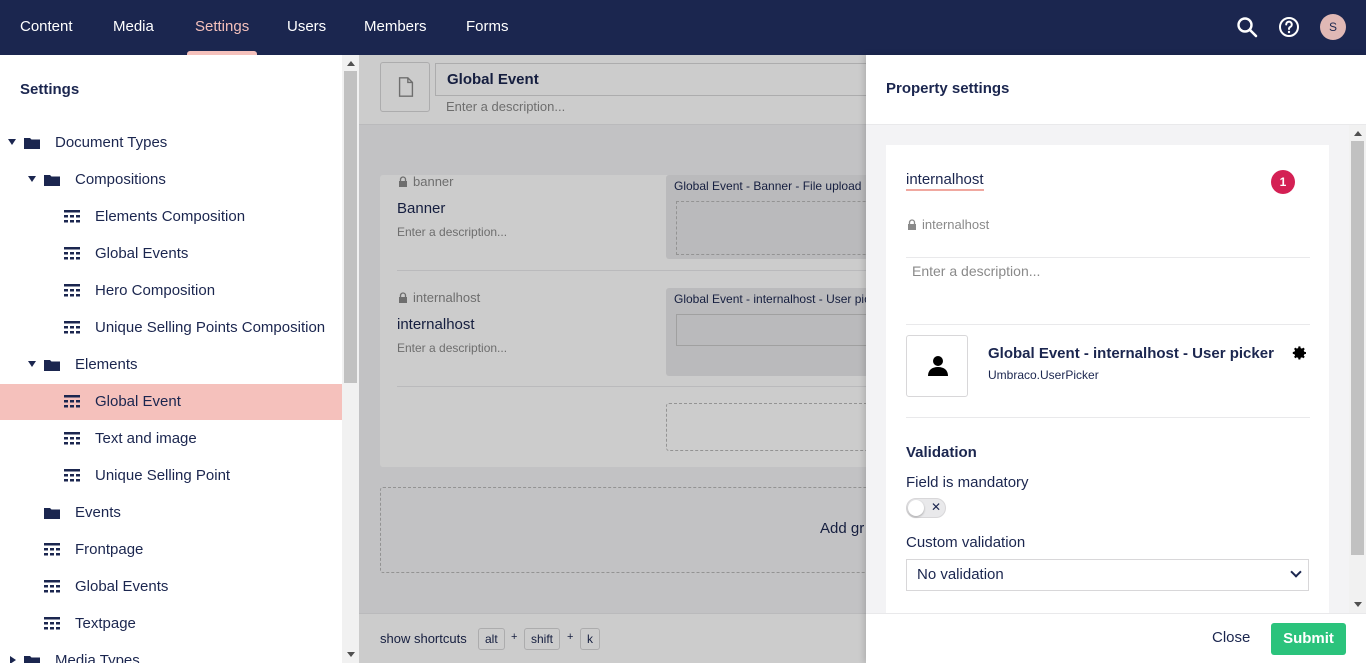  I want to click on tree-item-unique-selling-point: Unique Selling Point, so click(171, 476).